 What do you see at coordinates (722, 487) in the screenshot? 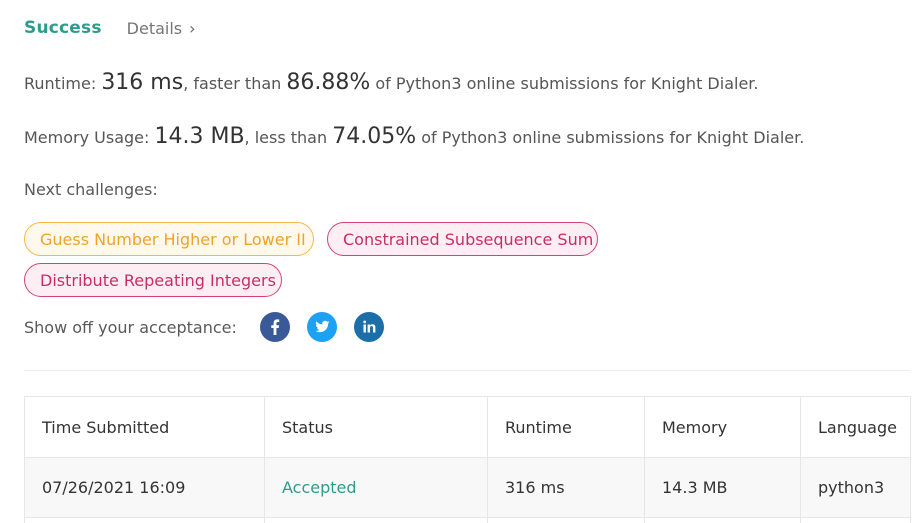
I see `cell-memory: 14.3 MB` at bounding box center [722, 487].